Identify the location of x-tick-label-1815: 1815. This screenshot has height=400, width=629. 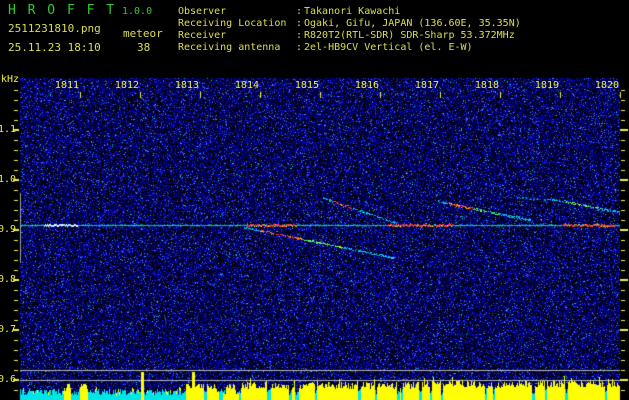
(306, 85).